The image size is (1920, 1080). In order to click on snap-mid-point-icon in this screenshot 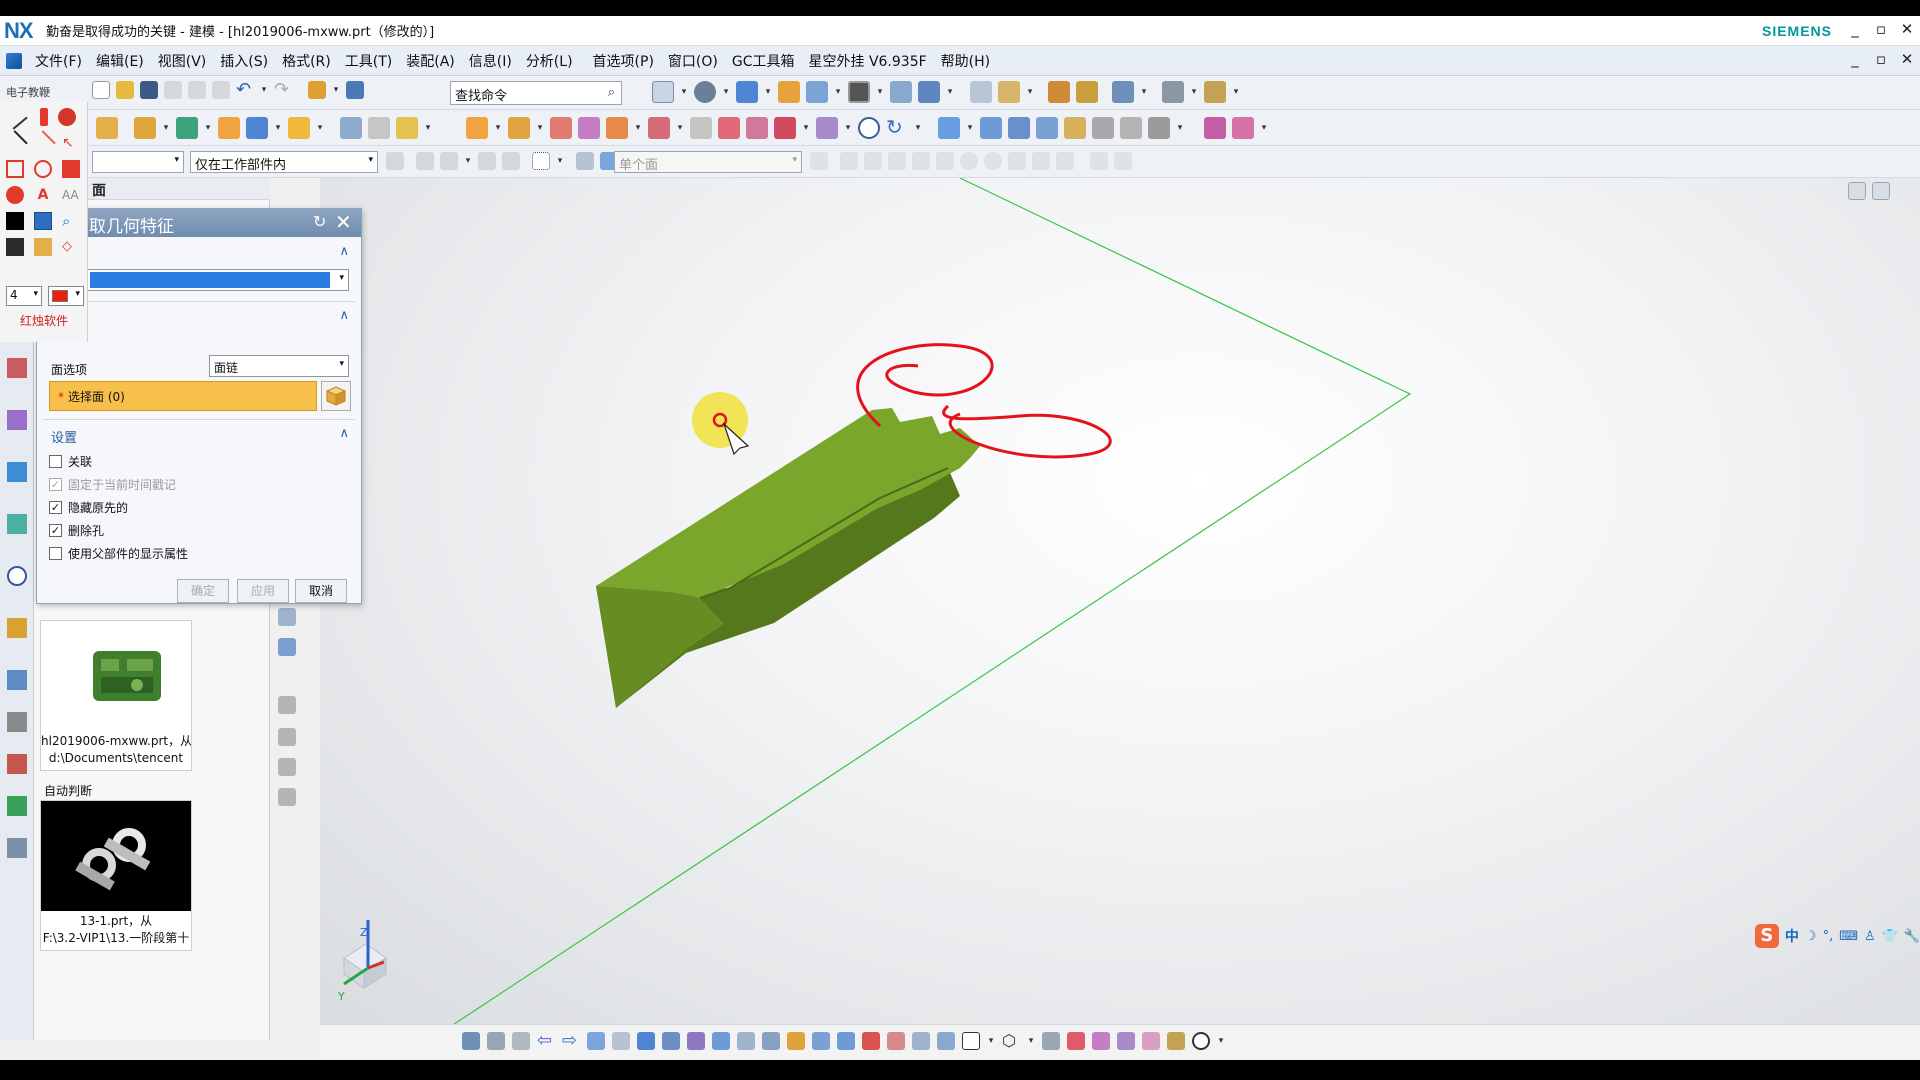, I will do `click(897, 161)`.